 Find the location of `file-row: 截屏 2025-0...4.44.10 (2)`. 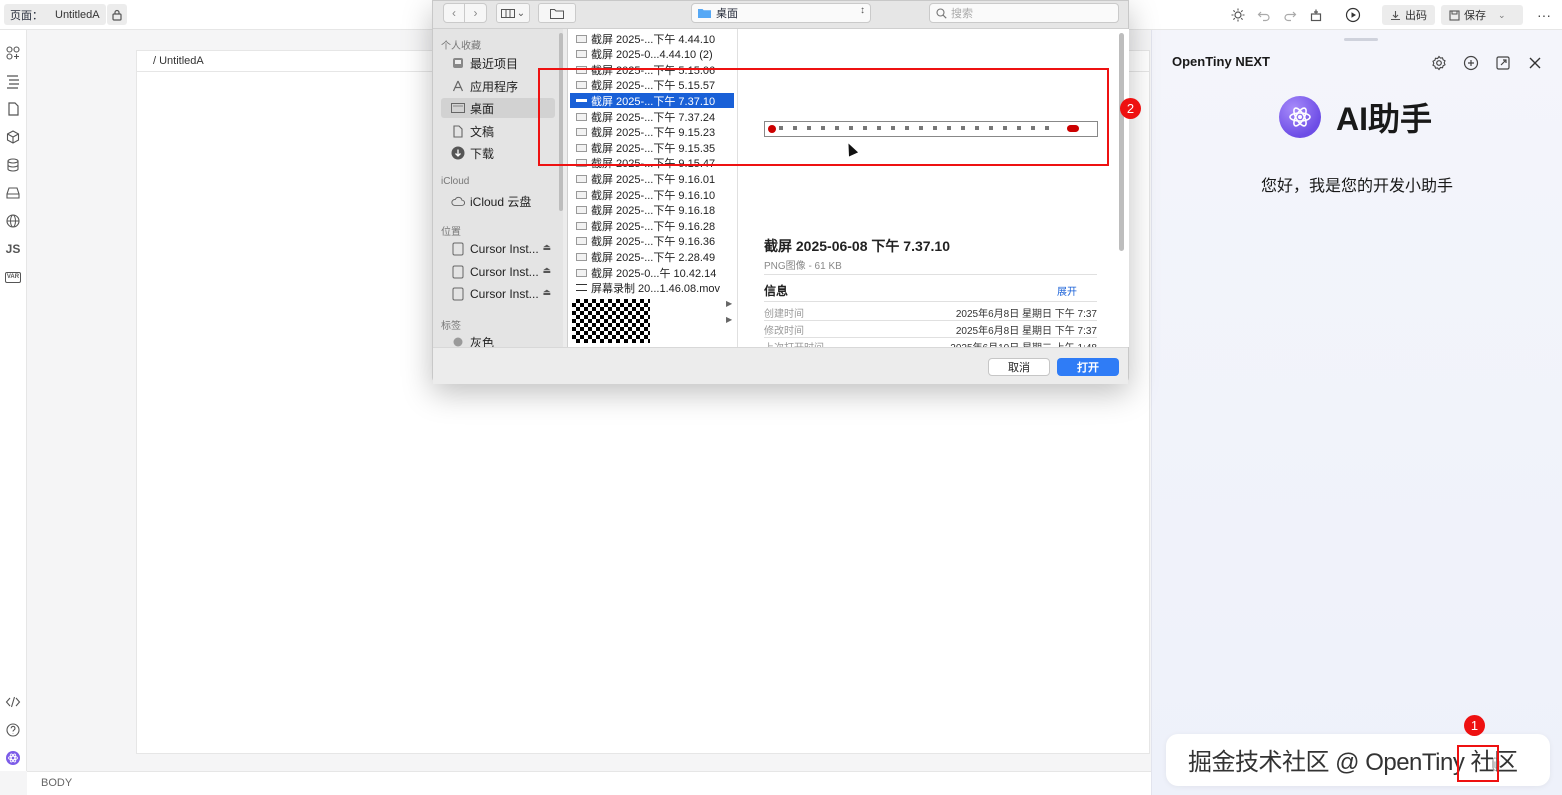

file-row: 截屏 2025-0...4.44.10 (2) is located at coordinates (652, 53).